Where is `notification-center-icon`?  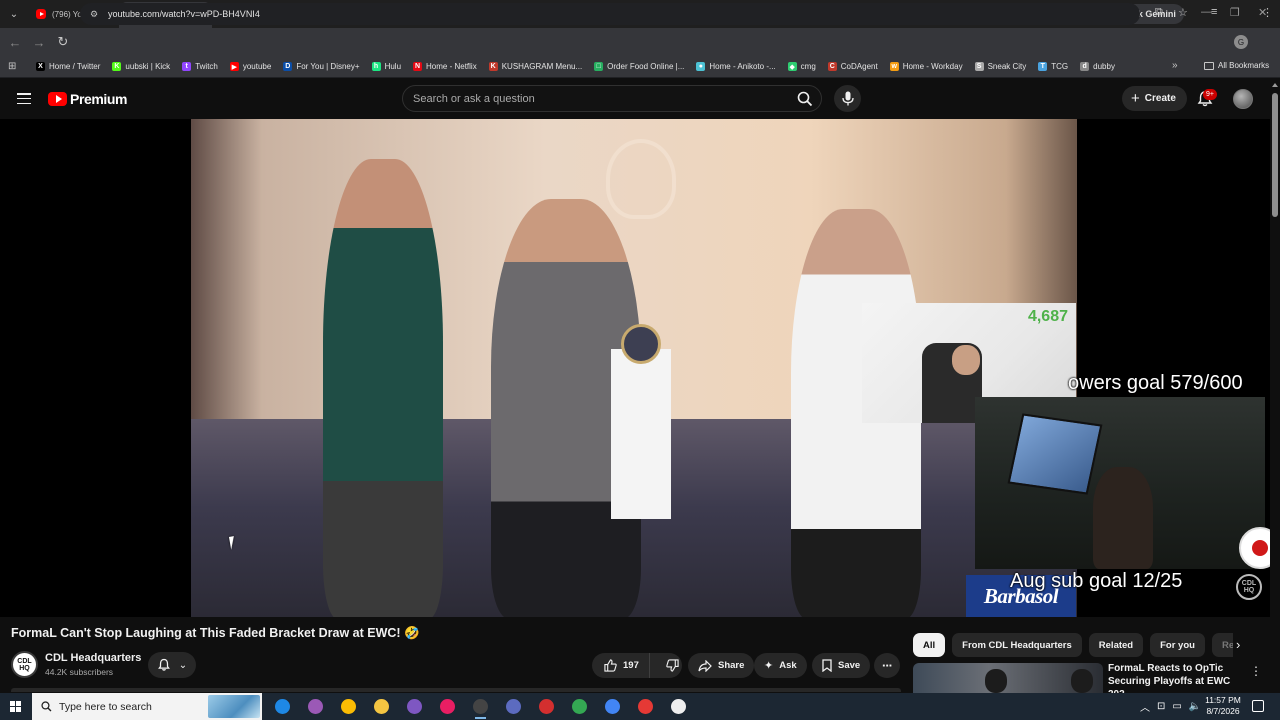 notification-center-icon is located at coordinates (1258, 706).